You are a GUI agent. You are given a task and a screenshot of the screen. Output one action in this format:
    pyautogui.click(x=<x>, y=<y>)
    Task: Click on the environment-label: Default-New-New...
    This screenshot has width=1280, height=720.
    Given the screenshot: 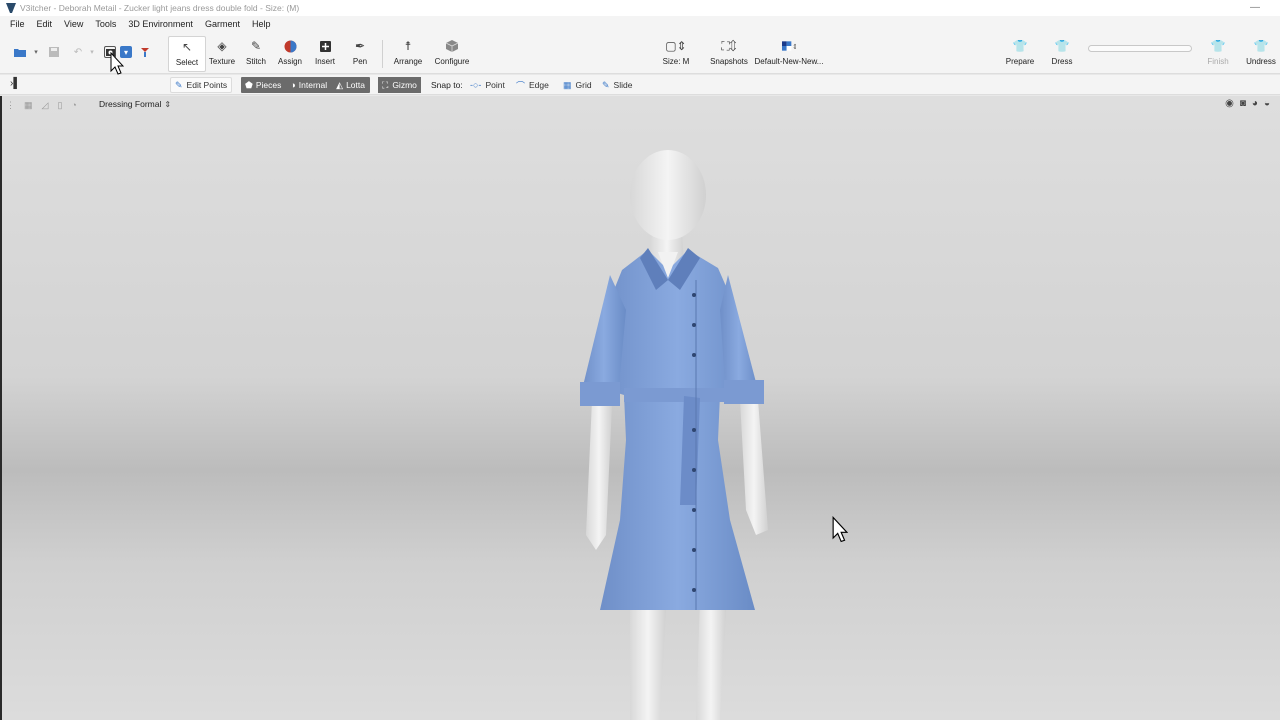 What is the action you would take?
    pyautogui.click(x=789, y=61)
    